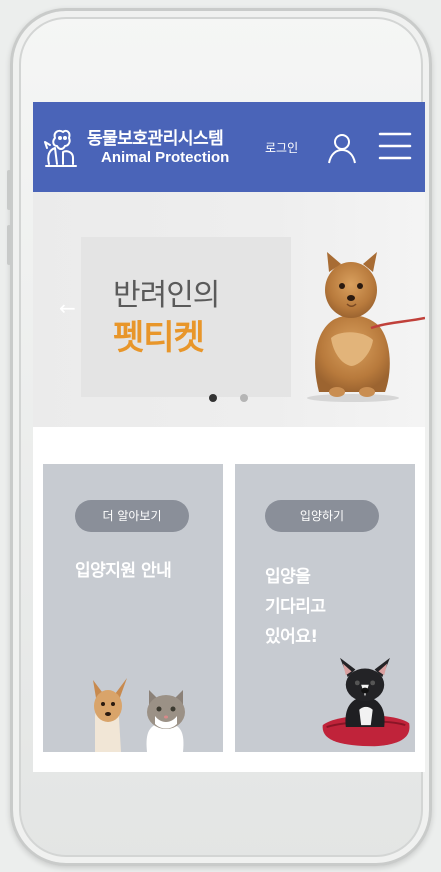 The width and height of the screenshot is (441, 872). I want to click on dog-and-cat-image, so click(139, 715).